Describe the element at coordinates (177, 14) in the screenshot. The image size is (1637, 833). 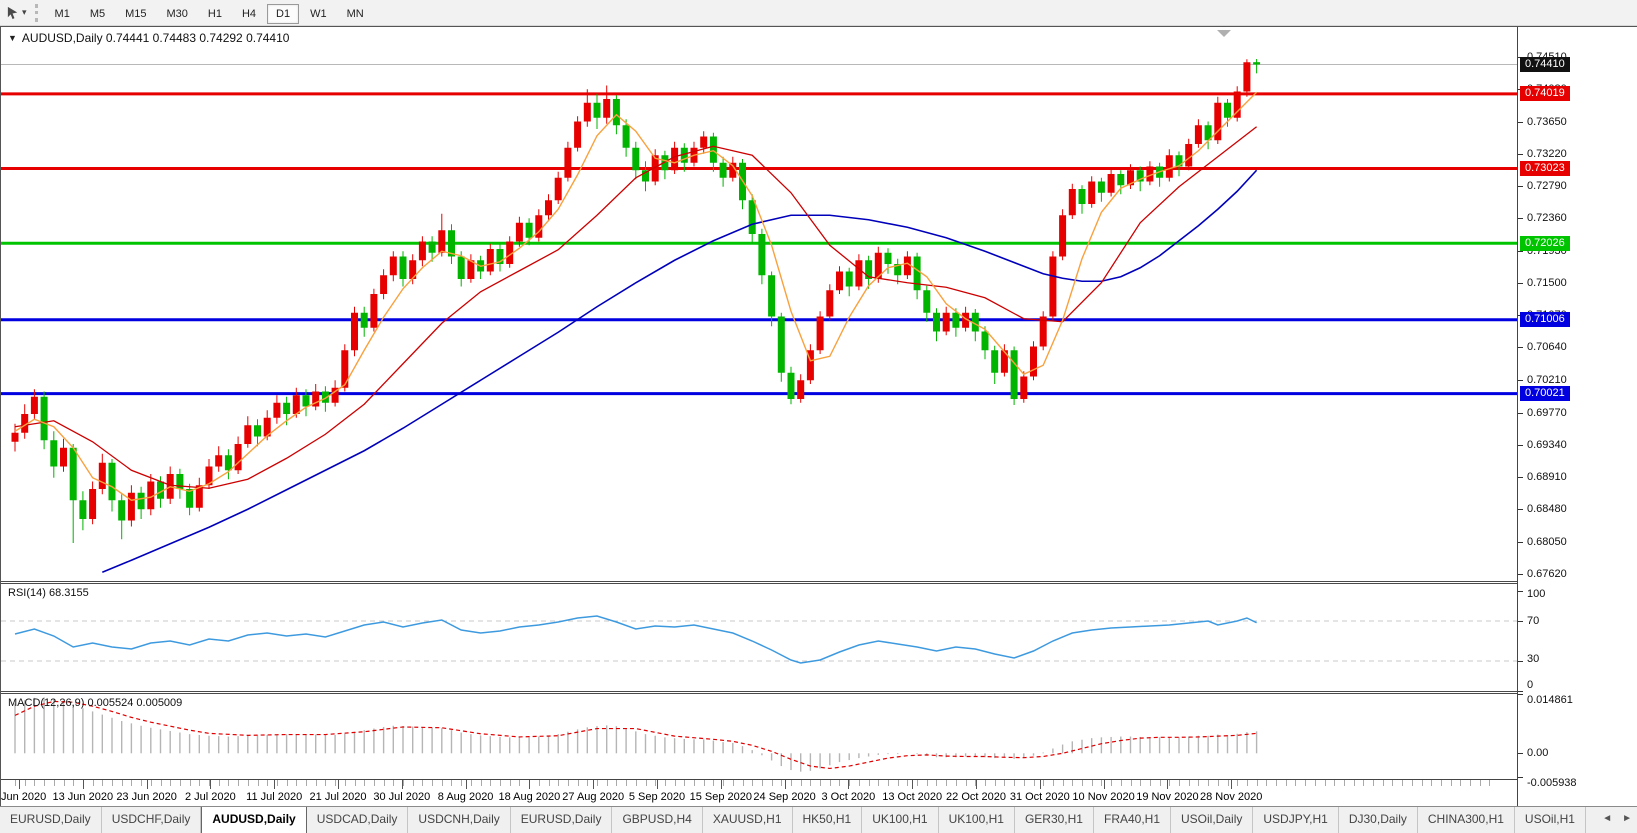
I see `timeframe-button-m30: M30` at that location.